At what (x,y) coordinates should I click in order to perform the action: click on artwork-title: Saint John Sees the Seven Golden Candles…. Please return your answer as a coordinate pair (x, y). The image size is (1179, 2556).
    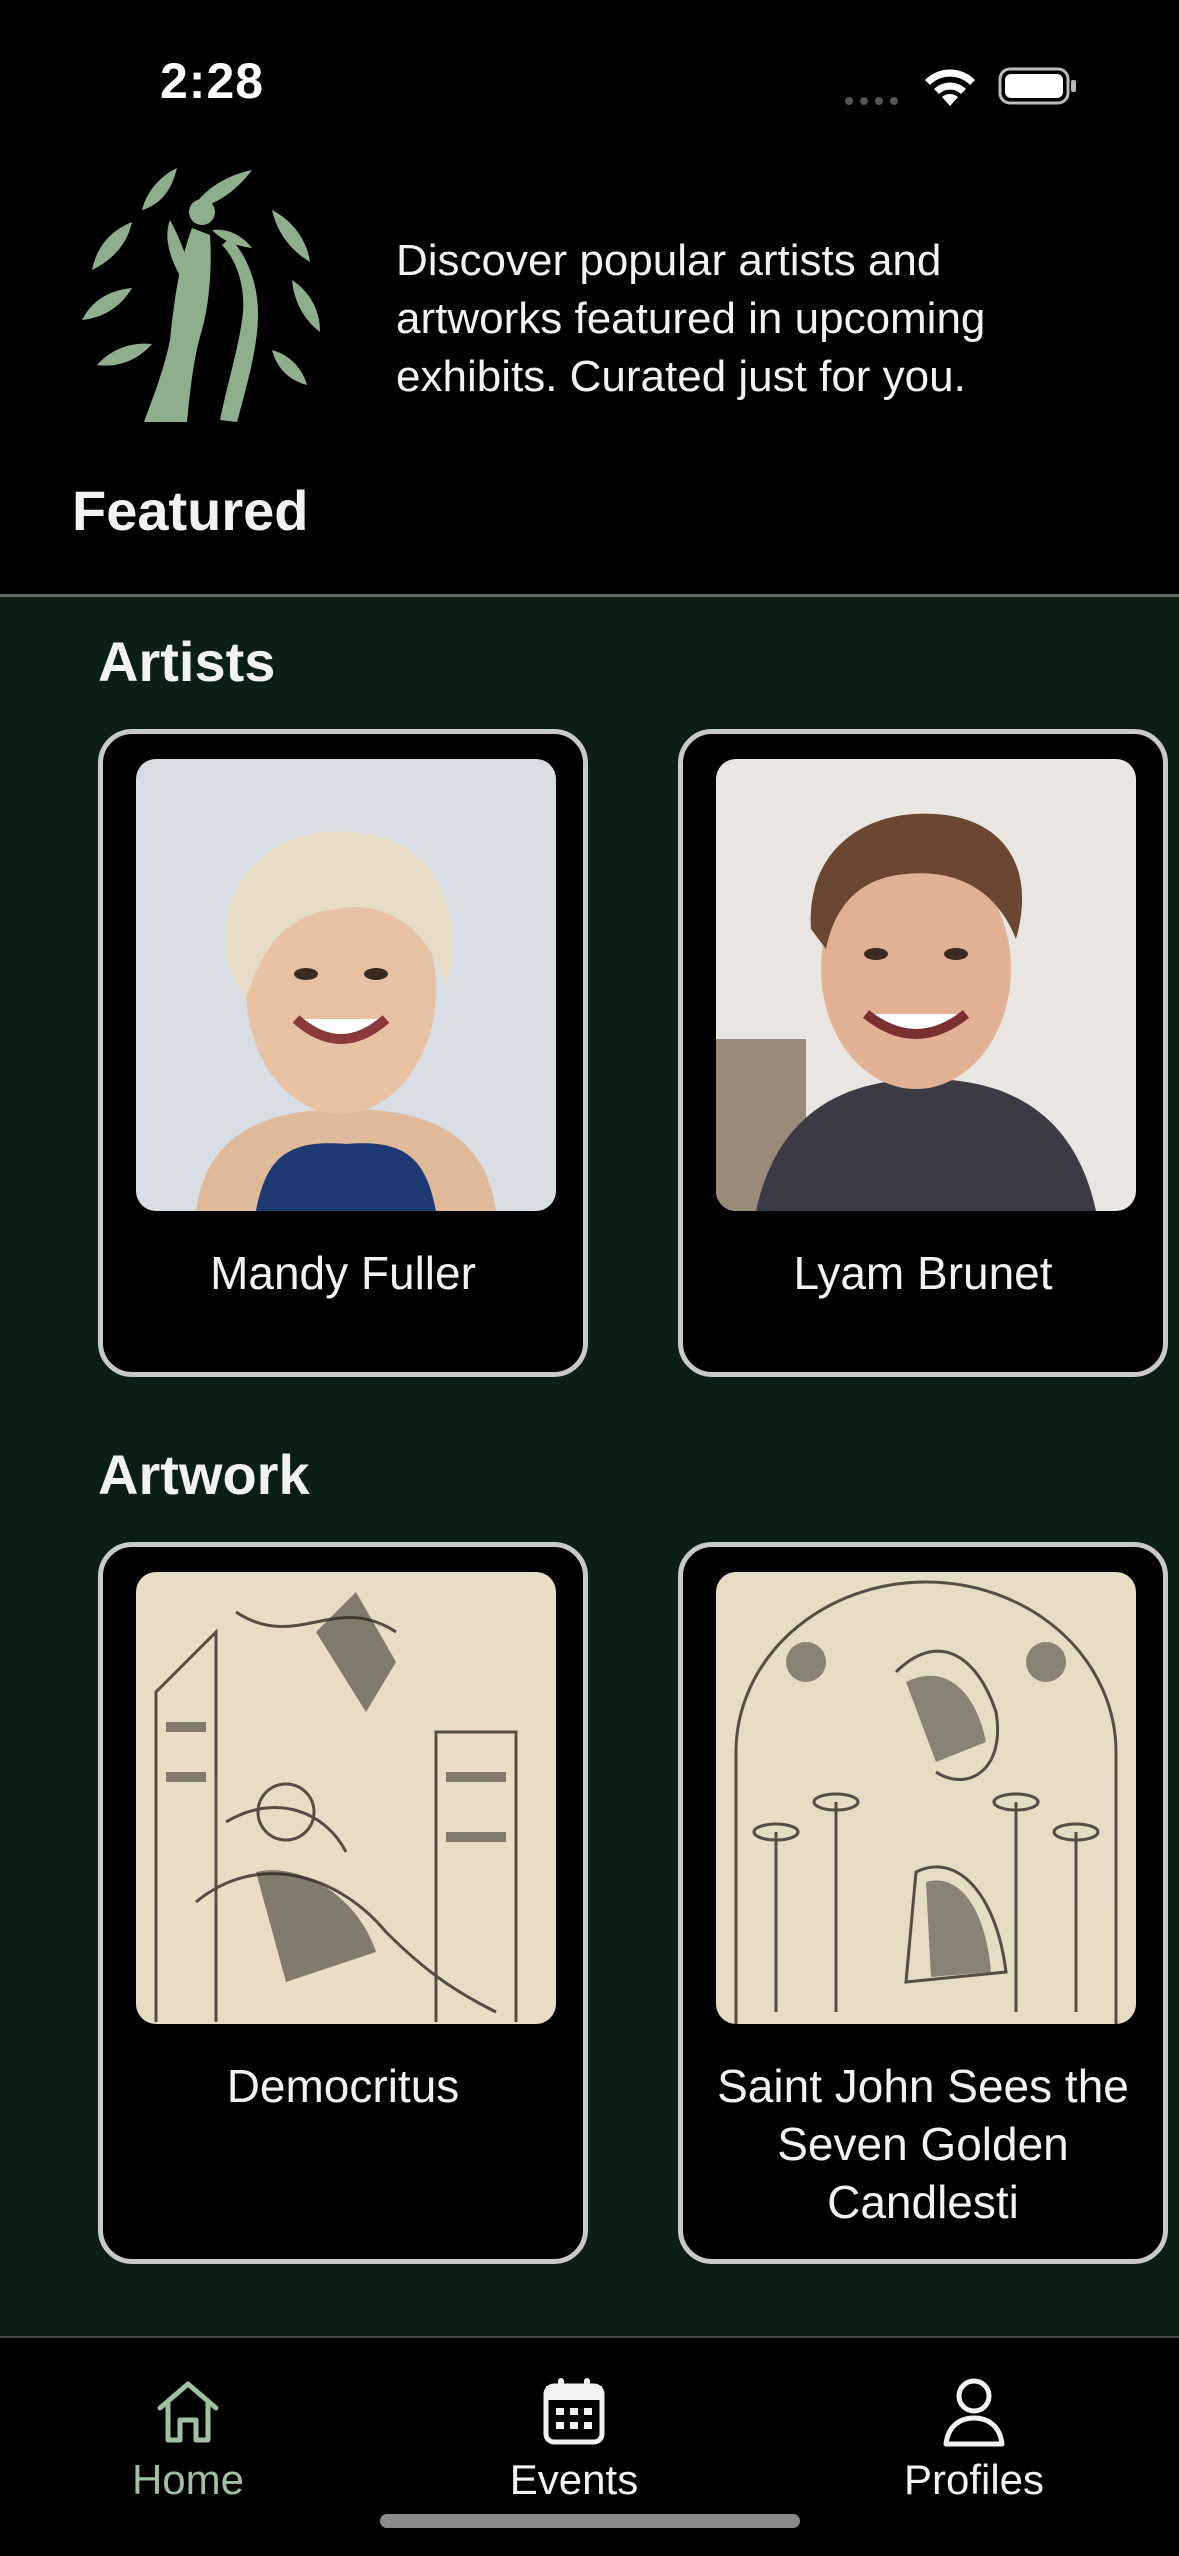
    Looking at the image, I should click on (923, 2144).